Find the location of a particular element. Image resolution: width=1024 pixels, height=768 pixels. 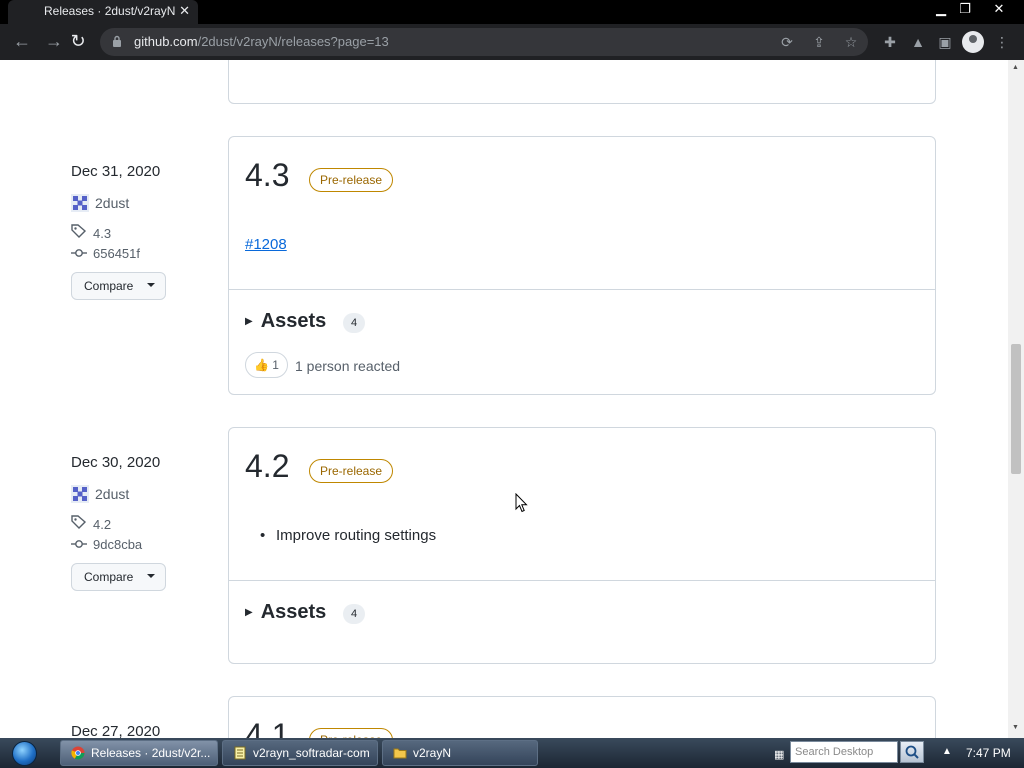

folder-icon is located at coordinates (400, 753).